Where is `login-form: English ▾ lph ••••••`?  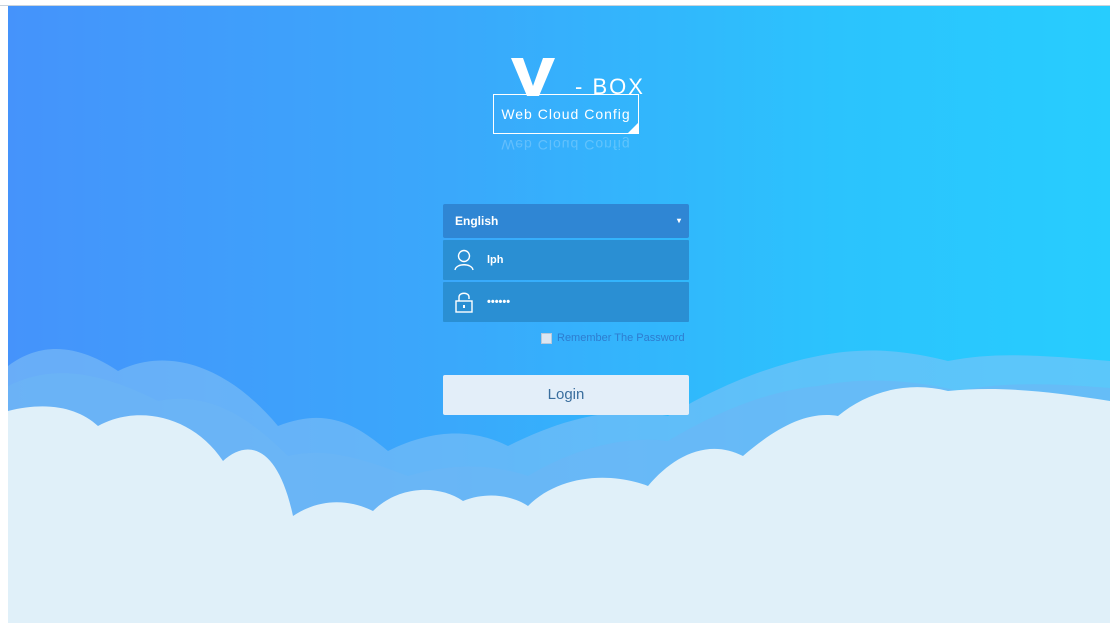 login-form: English ▾ lph •••••• is located at coordinates (566, 263).